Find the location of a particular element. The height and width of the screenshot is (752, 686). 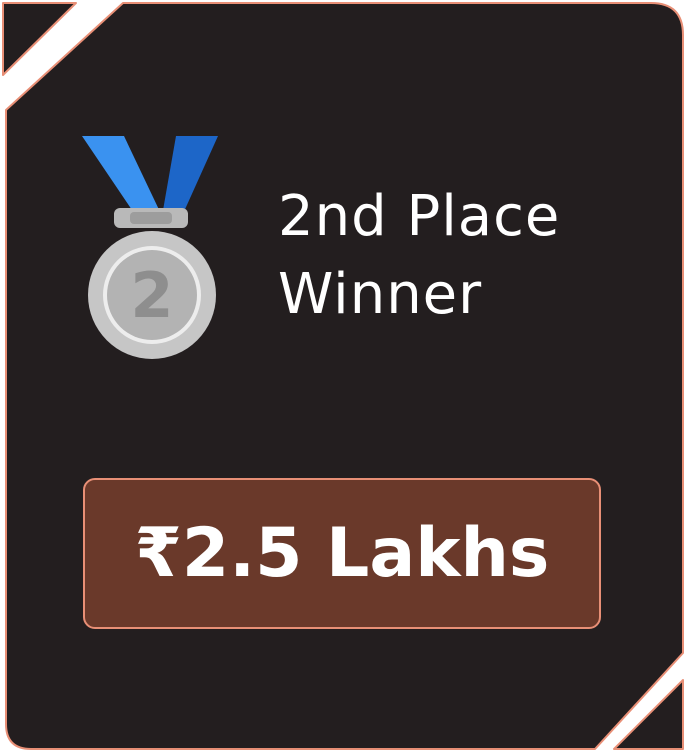

title-line-place: 2nd Place is located at coordinates (419, 216).